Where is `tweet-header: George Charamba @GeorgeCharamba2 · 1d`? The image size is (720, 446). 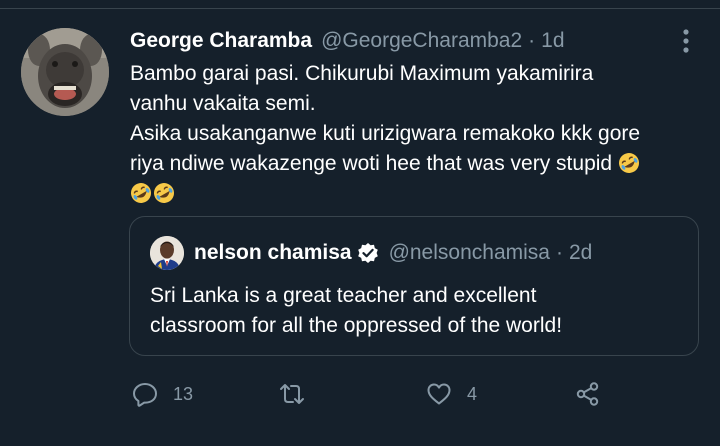
tweet-header: George Charamba @GeorgeCharamba2 · 1d is located at coordinates (347, 41).